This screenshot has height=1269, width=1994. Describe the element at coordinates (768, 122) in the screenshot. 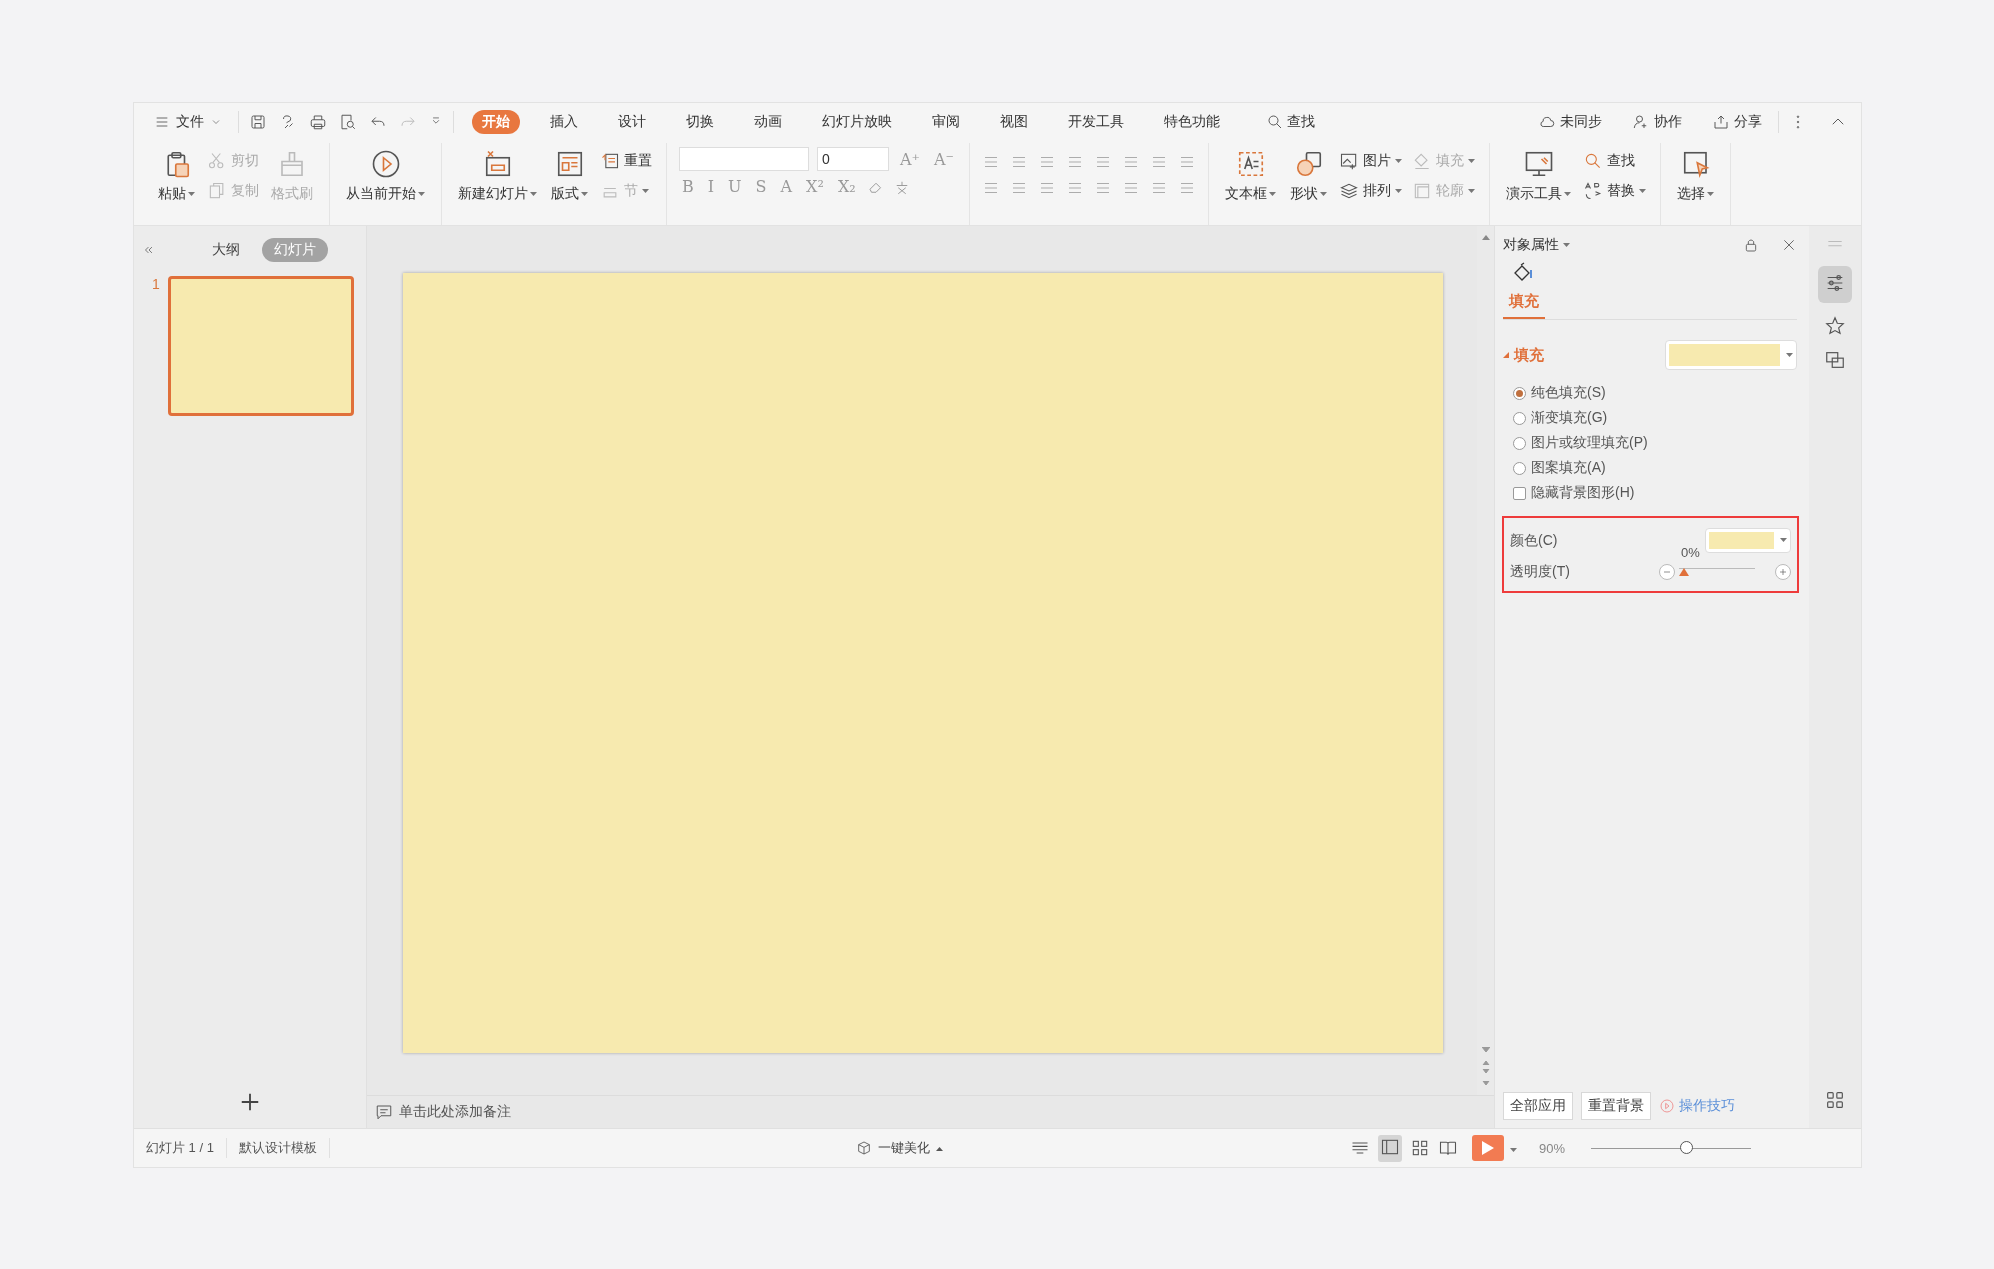

I see `ribbon-tab: 动画` at that location.